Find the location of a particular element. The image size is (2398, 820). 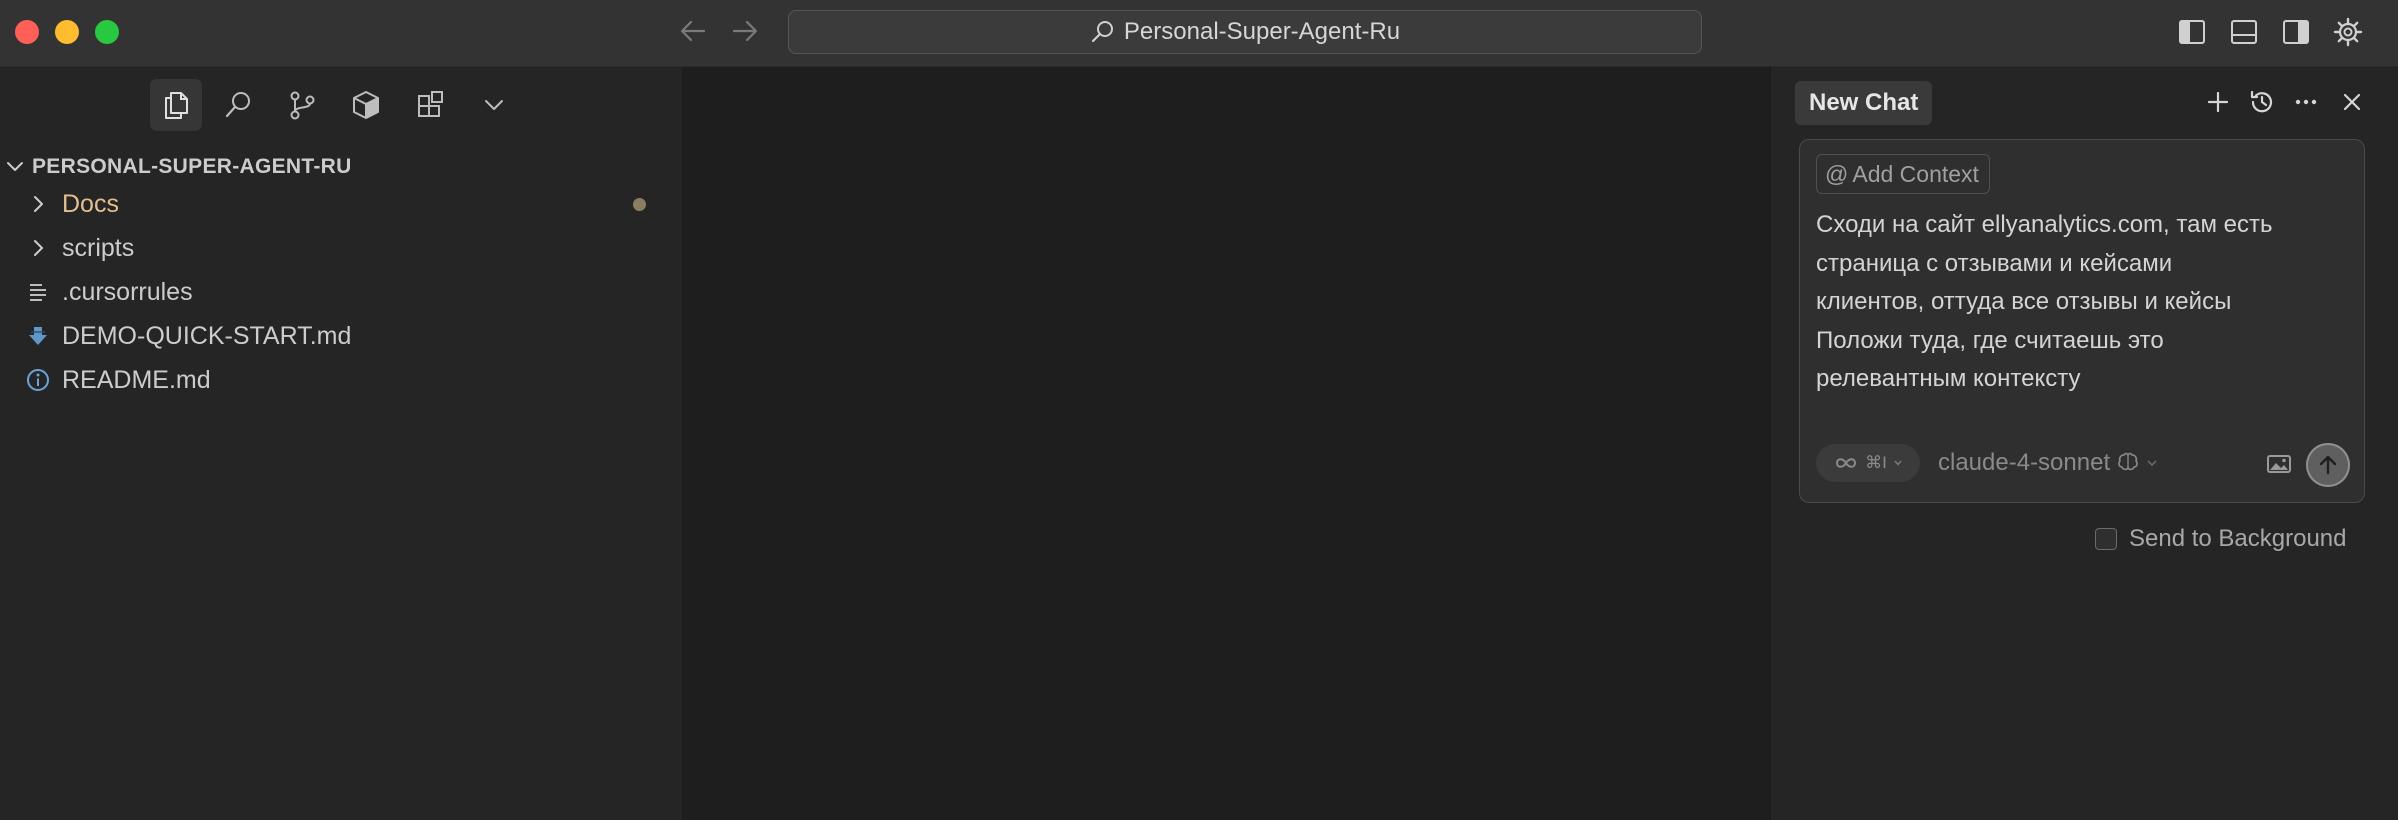

send-to-background-checkbox is located at coordinates (2106, 539).